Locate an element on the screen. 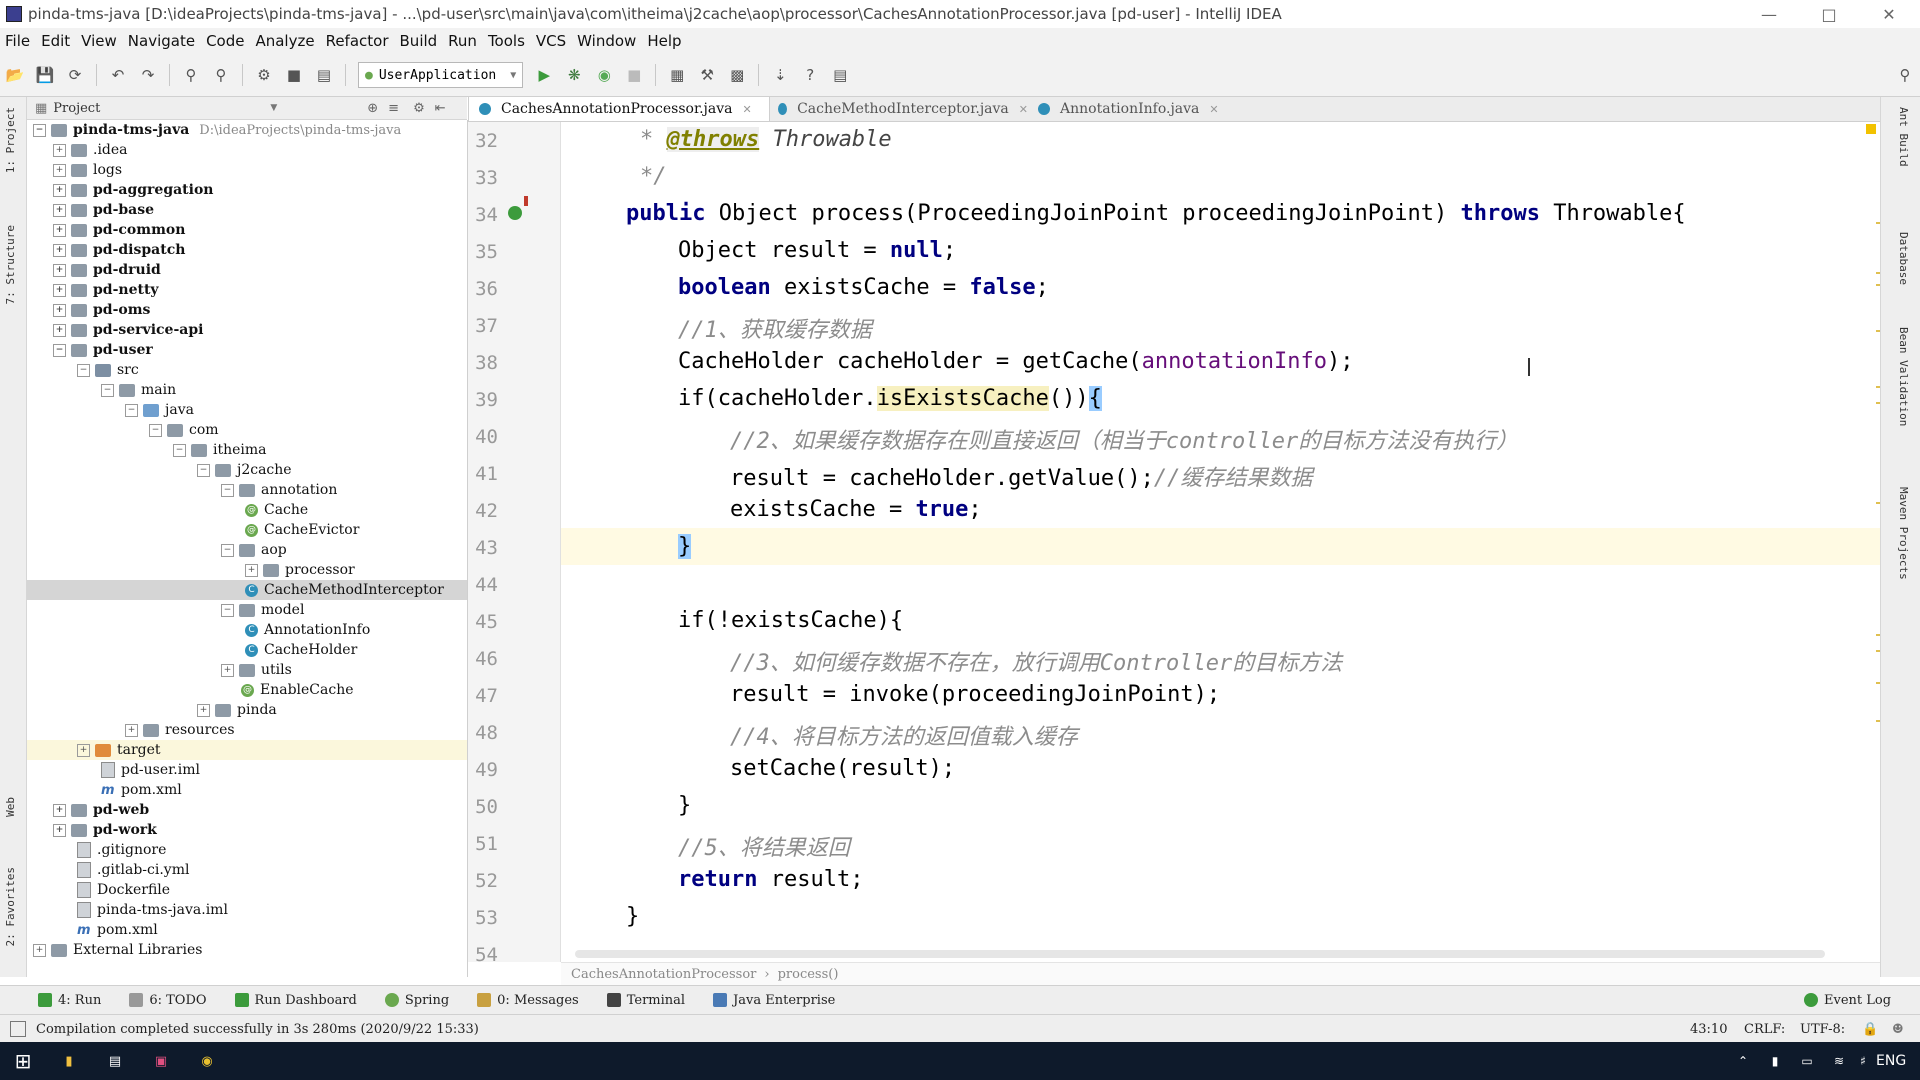  build-icon: ⚙ is located at coordinates (264, 75).